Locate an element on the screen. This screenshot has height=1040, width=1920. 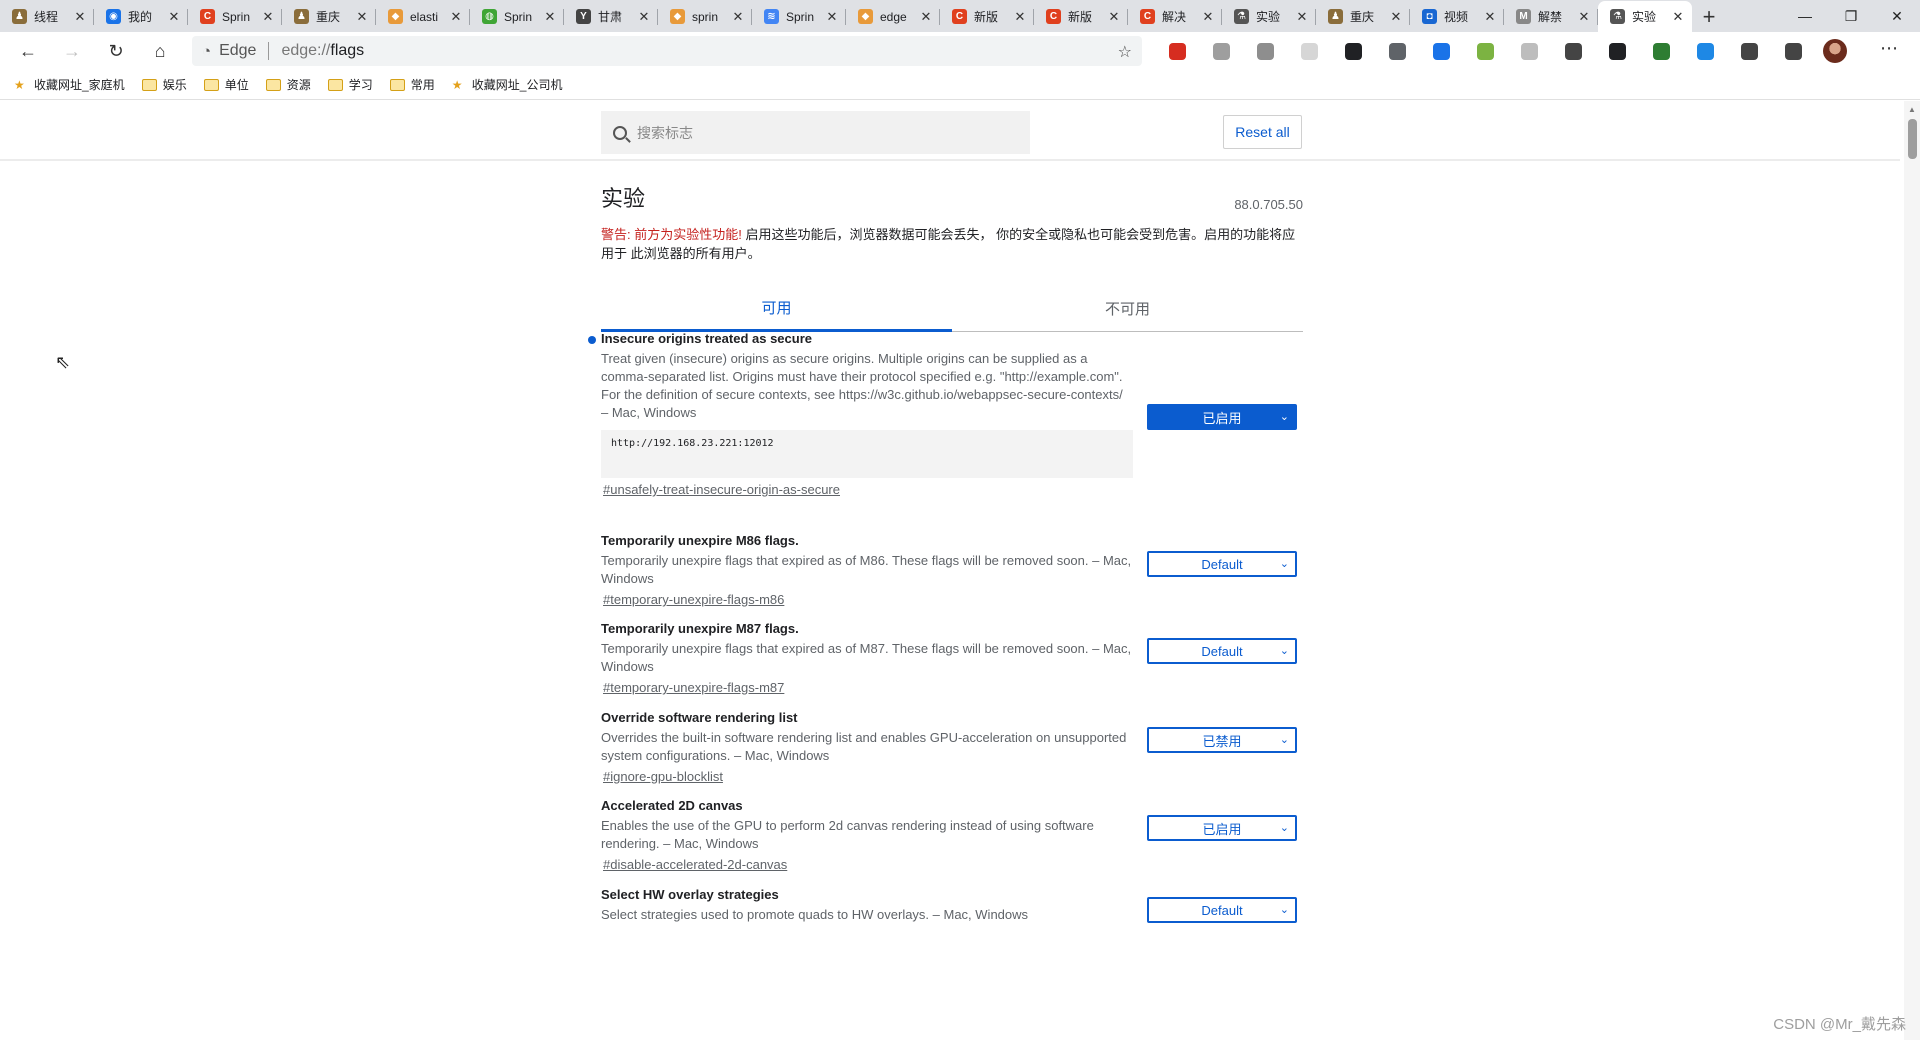
tab-extension-icon is located at coordinates (1309, 51).